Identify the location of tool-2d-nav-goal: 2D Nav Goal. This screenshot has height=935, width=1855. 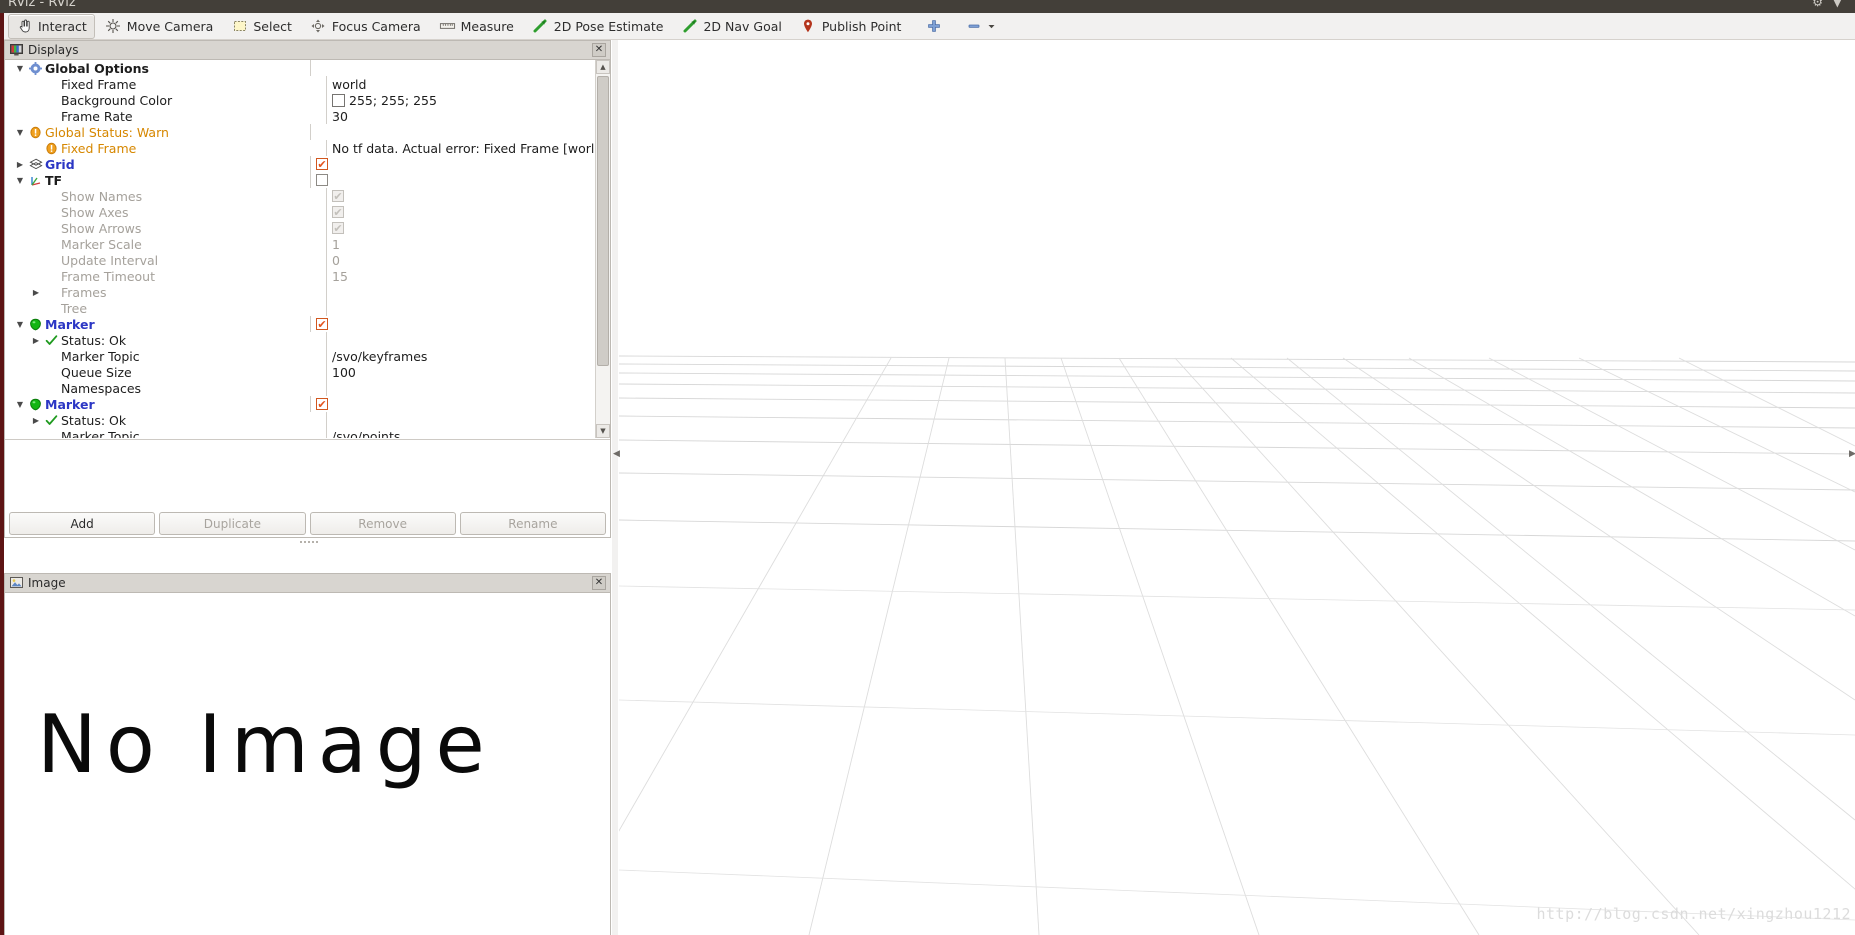
(731, 26).